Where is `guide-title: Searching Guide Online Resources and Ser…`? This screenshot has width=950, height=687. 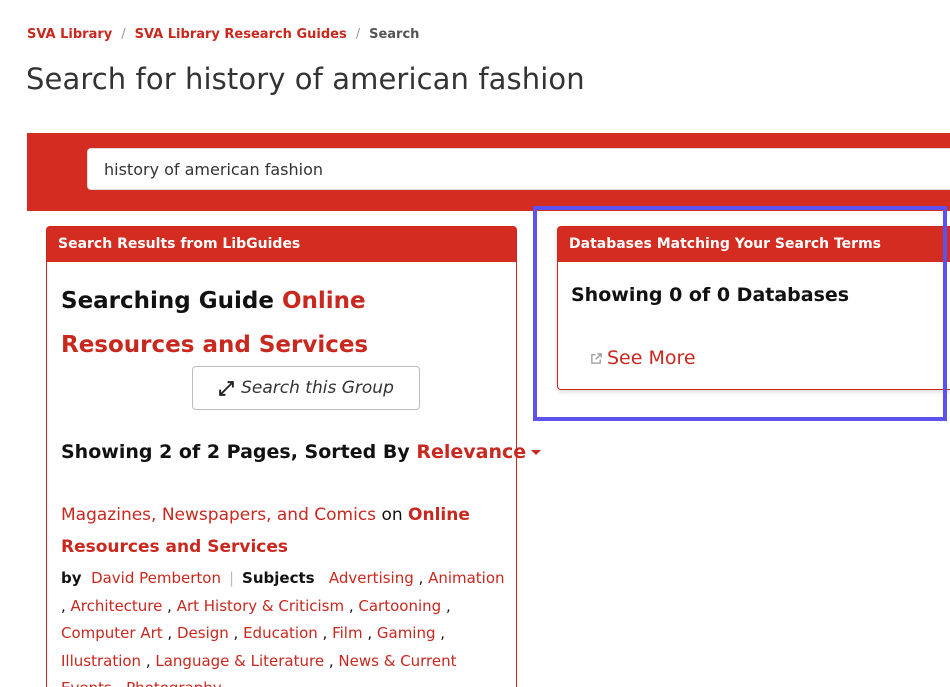 guide-title: Searching Guide Online Resources and Ser… is located at coordinates (281, 323).